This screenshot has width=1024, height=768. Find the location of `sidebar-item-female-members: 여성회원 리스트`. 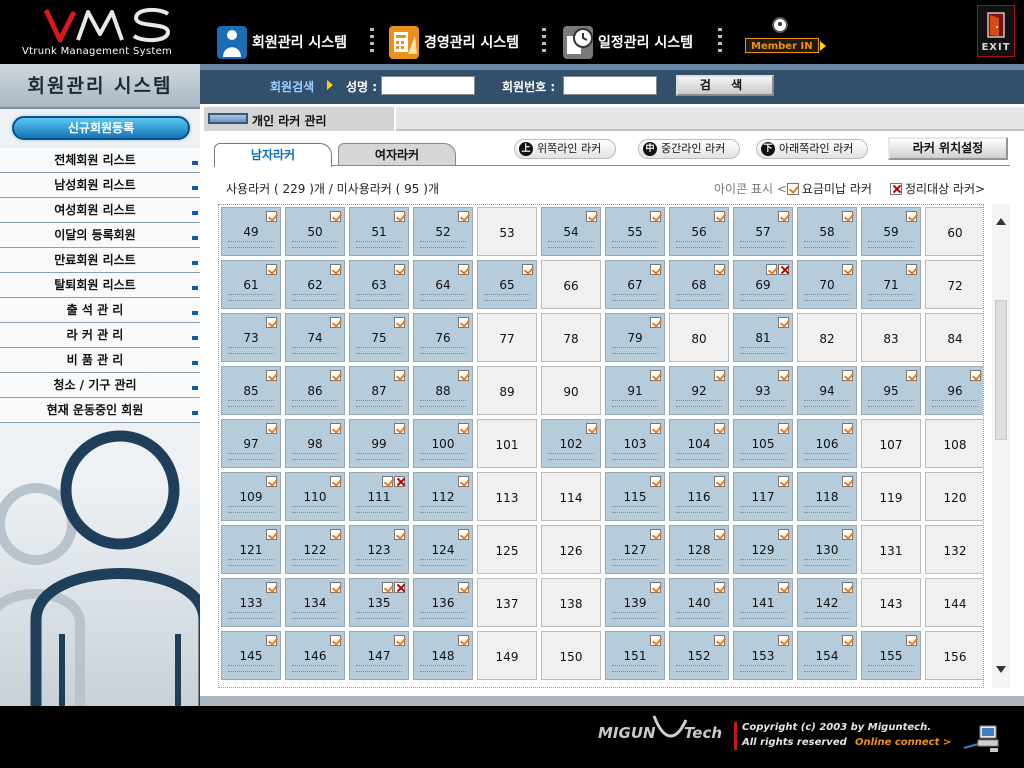

sidebar-item-female-members: 여성회원 리스트 is located at coordinates (100, 210).